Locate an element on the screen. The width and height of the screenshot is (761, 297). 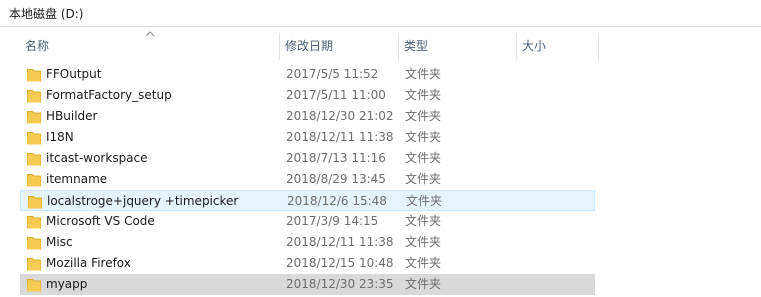
file-modified-date: 2018/12/30 21:02 is located at coordinates (340, 116).